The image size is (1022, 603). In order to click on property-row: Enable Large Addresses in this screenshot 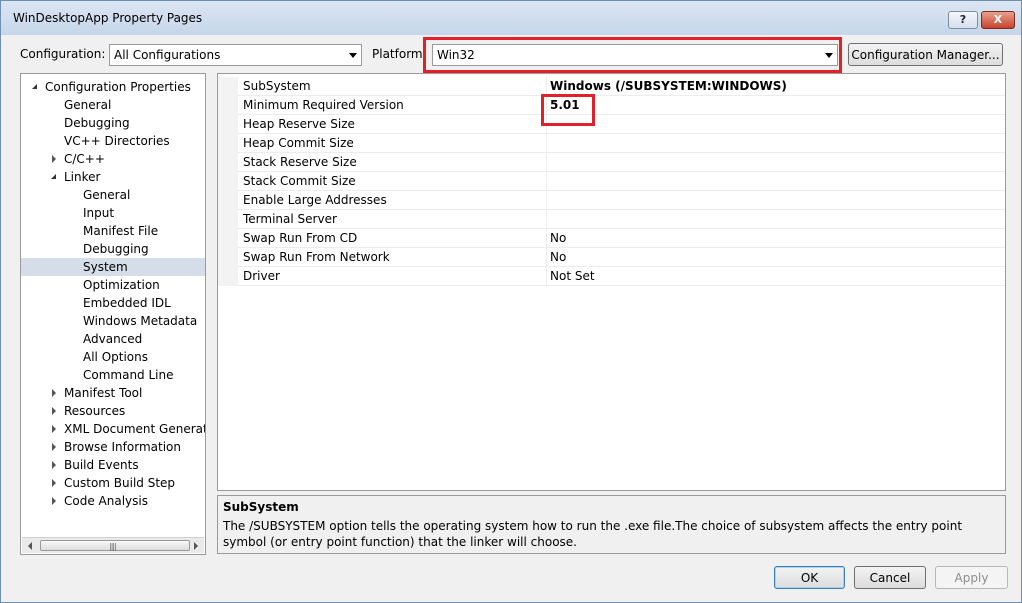, I will do `click(611, 200)`.